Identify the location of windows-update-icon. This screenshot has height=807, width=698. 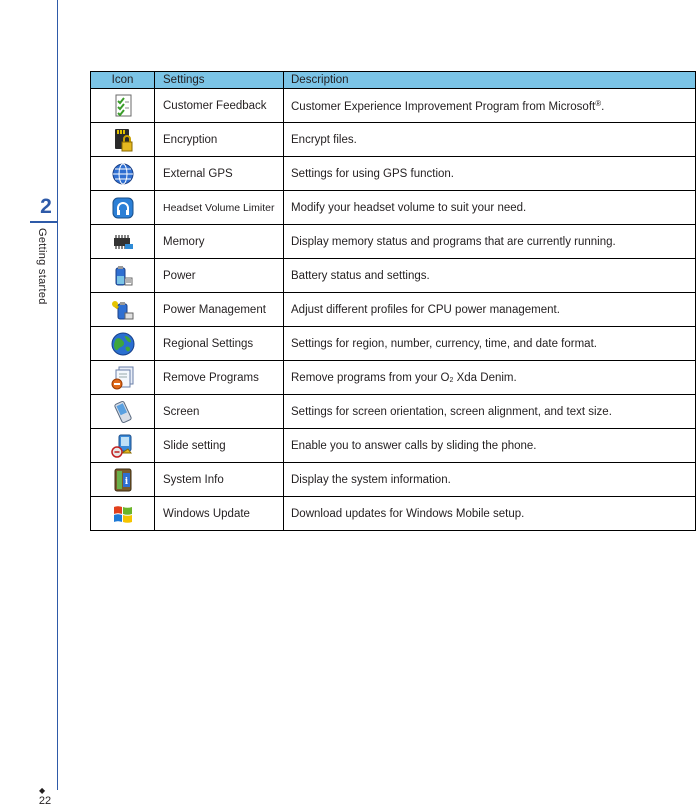
(123, 514).